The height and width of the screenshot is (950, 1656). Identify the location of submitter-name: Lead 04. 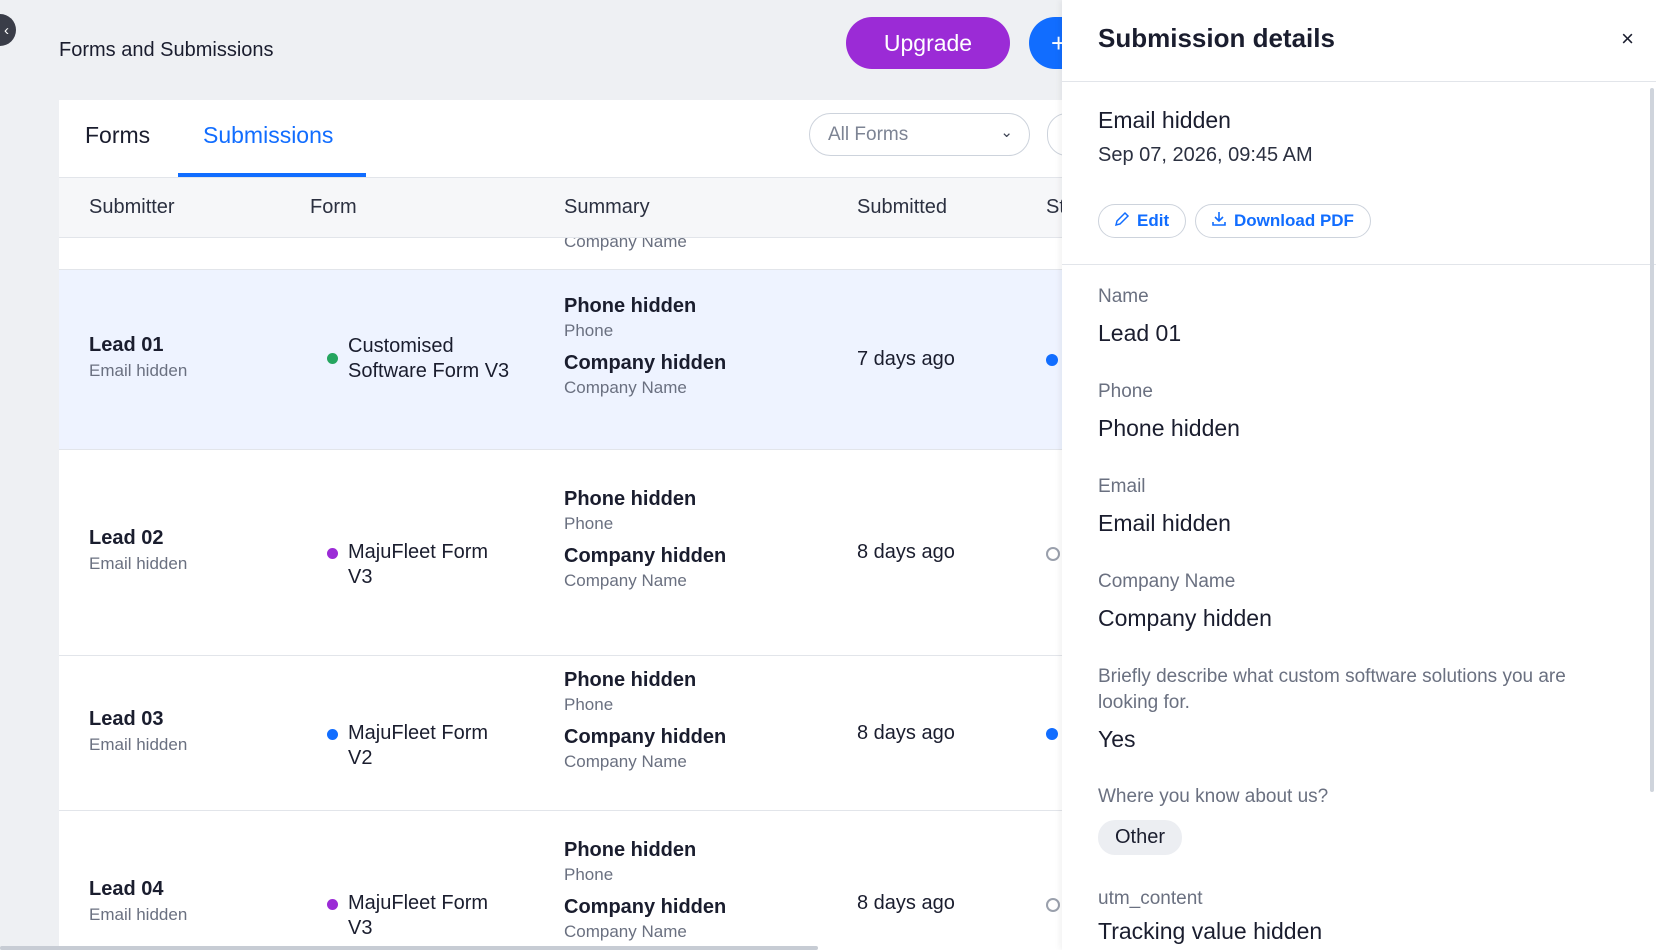
(126, 888).